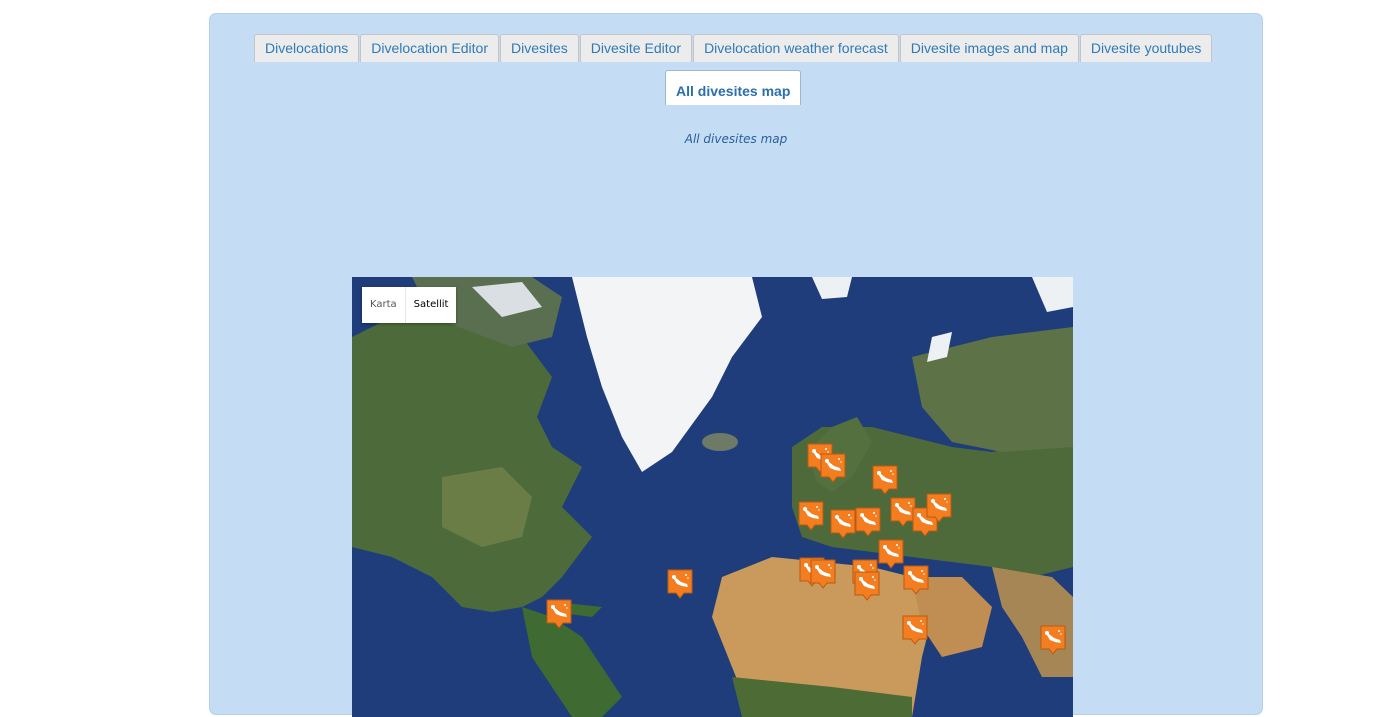 The height and width of the screenshot is (717, 1379). I want to click on map-type-satellit: Satellit, so click(431, 305).